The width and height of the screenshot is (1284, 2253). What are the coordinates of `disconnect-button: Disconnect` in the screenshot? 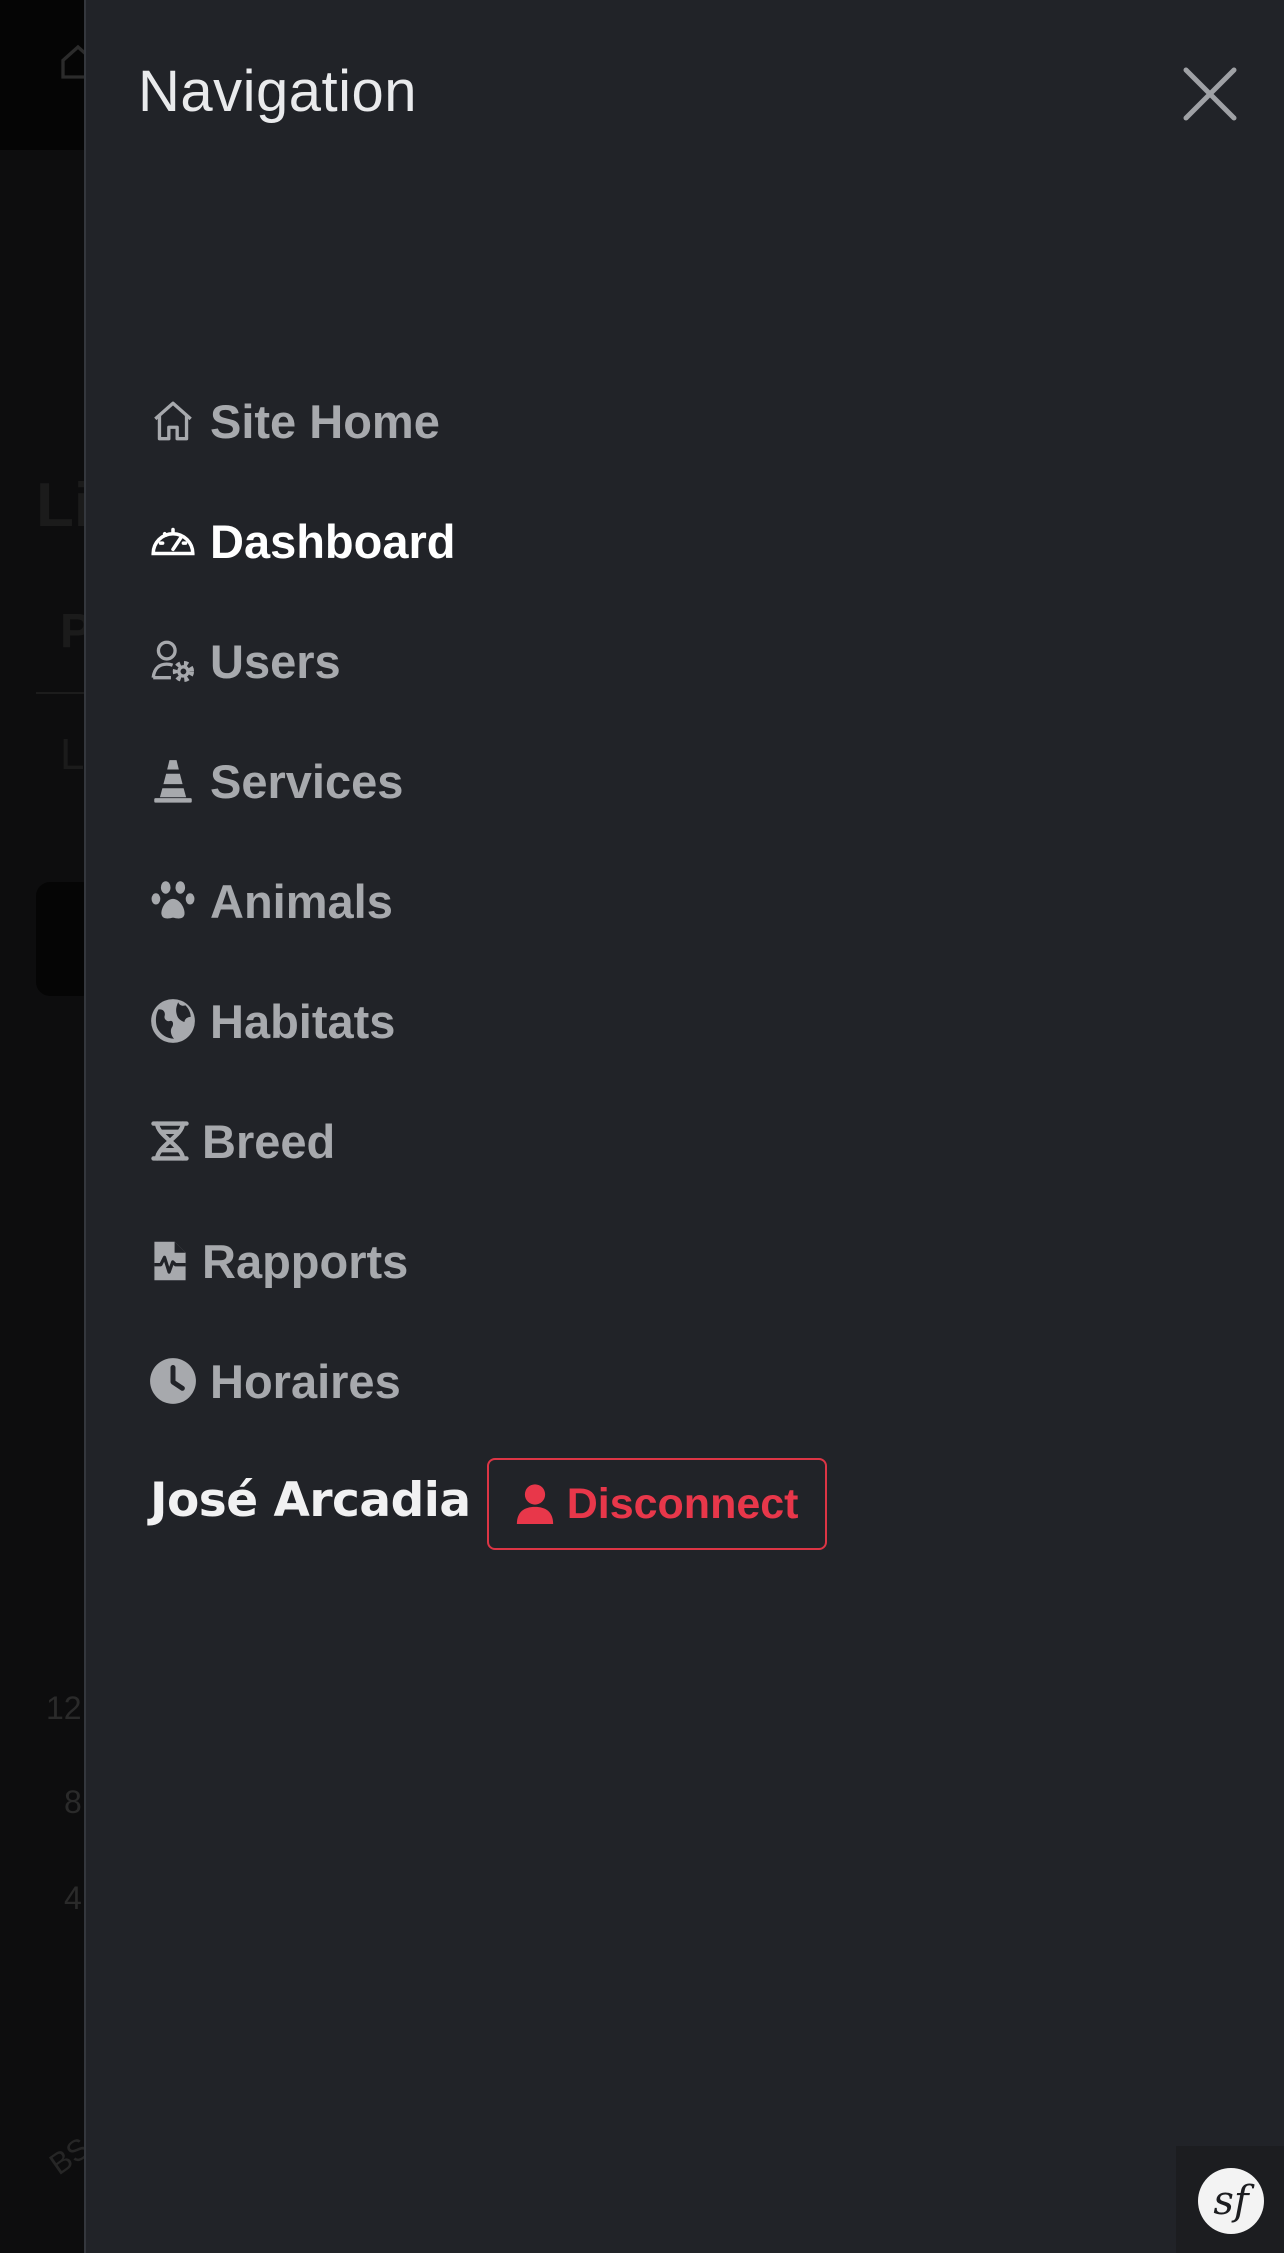 It's located at (656, 1504).